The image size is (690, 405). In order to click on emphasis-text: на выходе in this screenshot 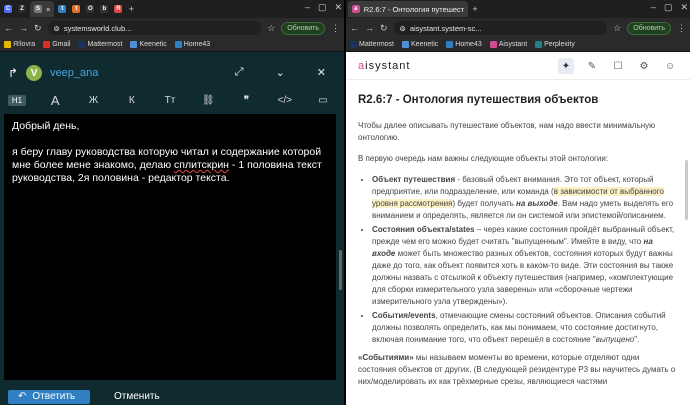, I will do `click(537, 203)`.